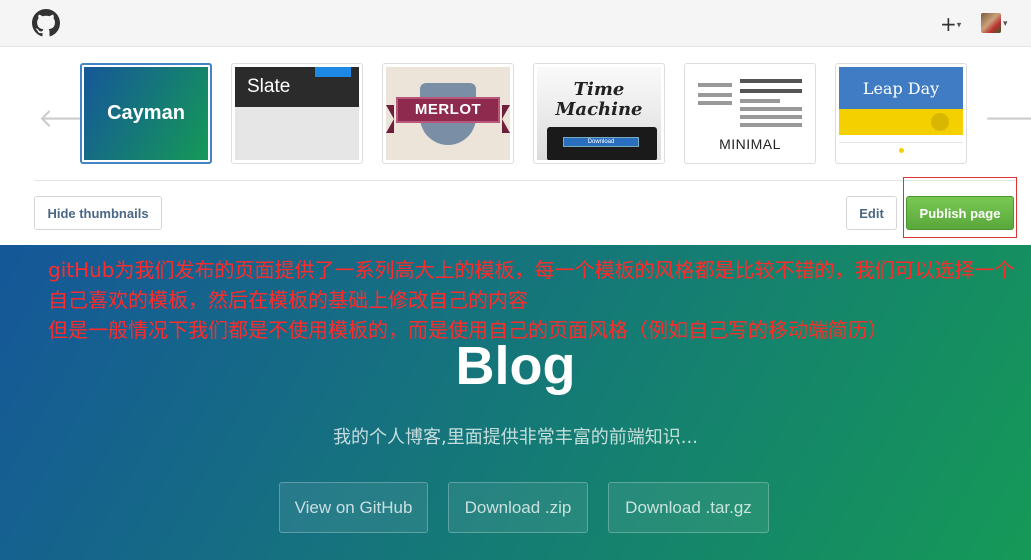  I want to click on theme-thumb-minimal: MINIMAL, so click(750, 113).